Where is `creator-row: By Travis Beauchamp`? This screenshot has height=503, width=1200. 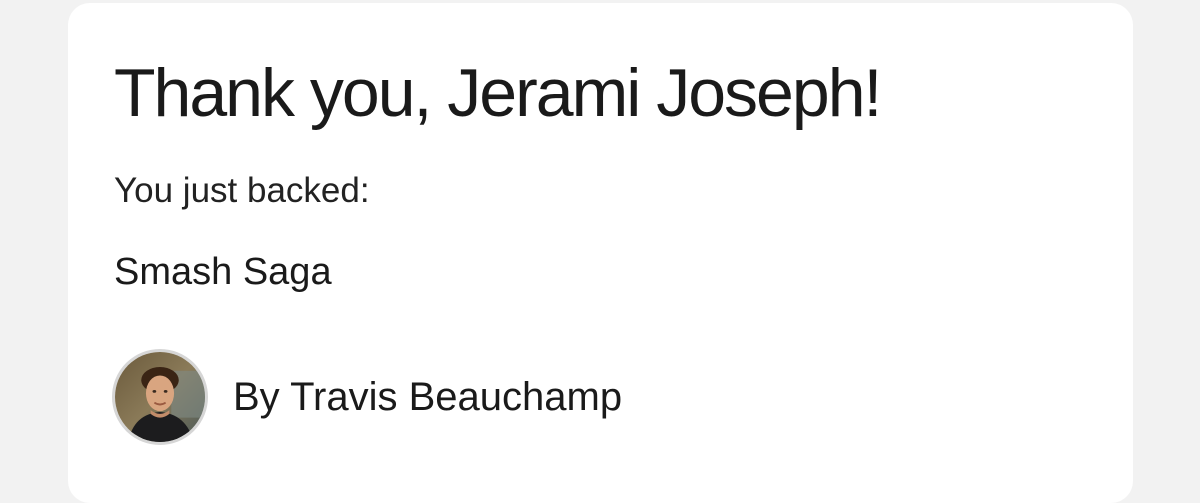
creator-row: By Travis Beauchamp is located at coordinates (367, 397).